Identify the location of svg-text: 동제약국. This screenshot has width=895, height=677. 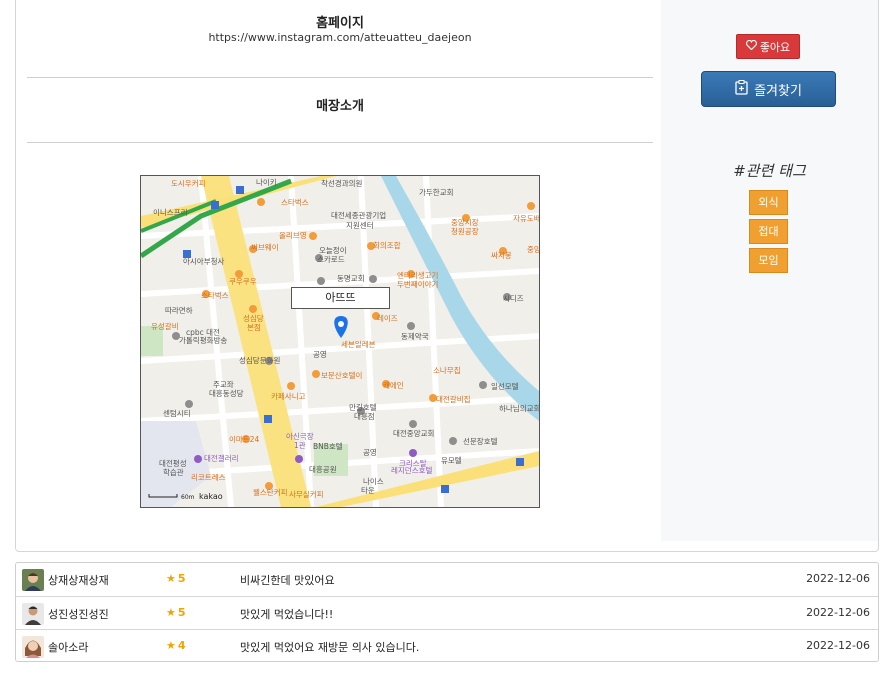
(415, 336).